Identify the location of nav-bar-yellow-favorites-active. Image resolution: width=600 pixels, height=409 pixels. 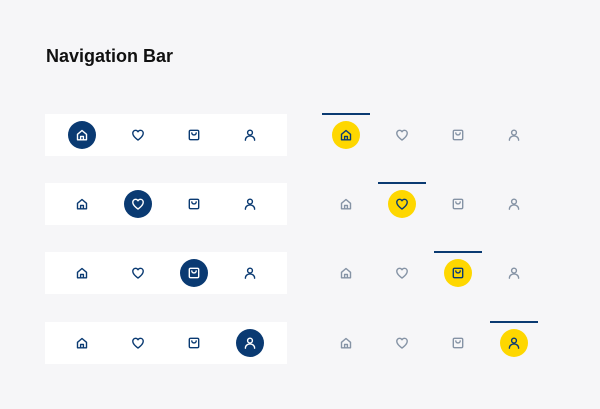
(430, 203).